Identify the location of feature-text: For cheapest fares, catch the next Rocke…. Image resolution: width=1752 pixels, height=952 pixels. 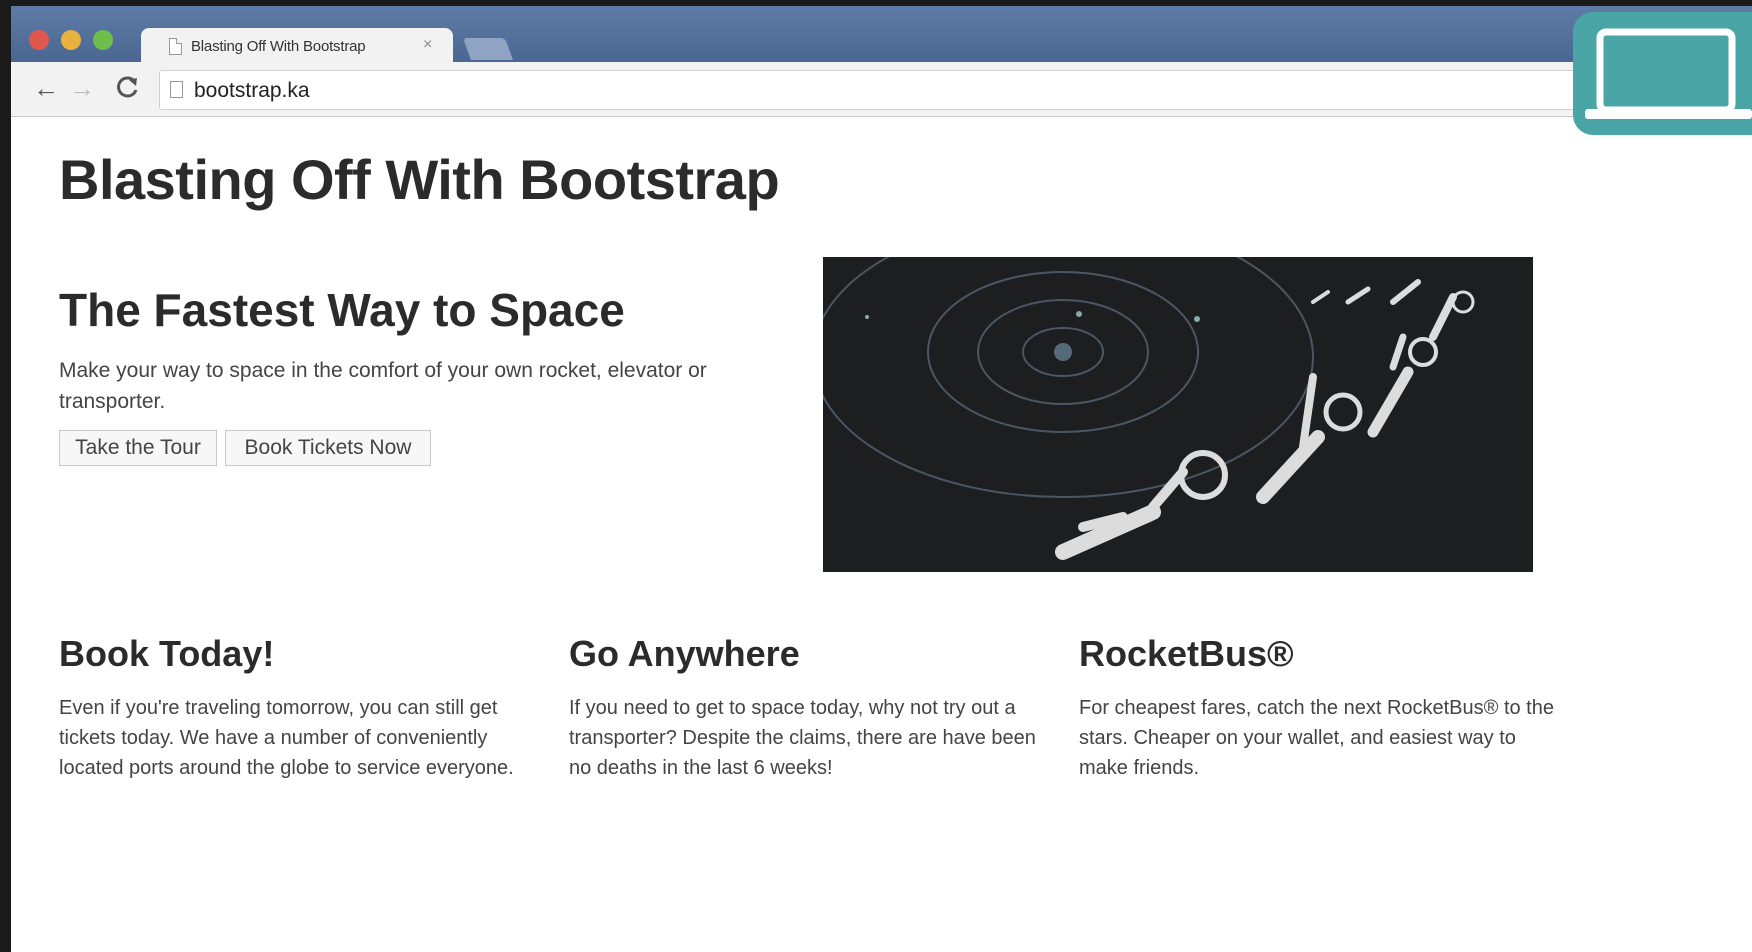
(1316, 738).